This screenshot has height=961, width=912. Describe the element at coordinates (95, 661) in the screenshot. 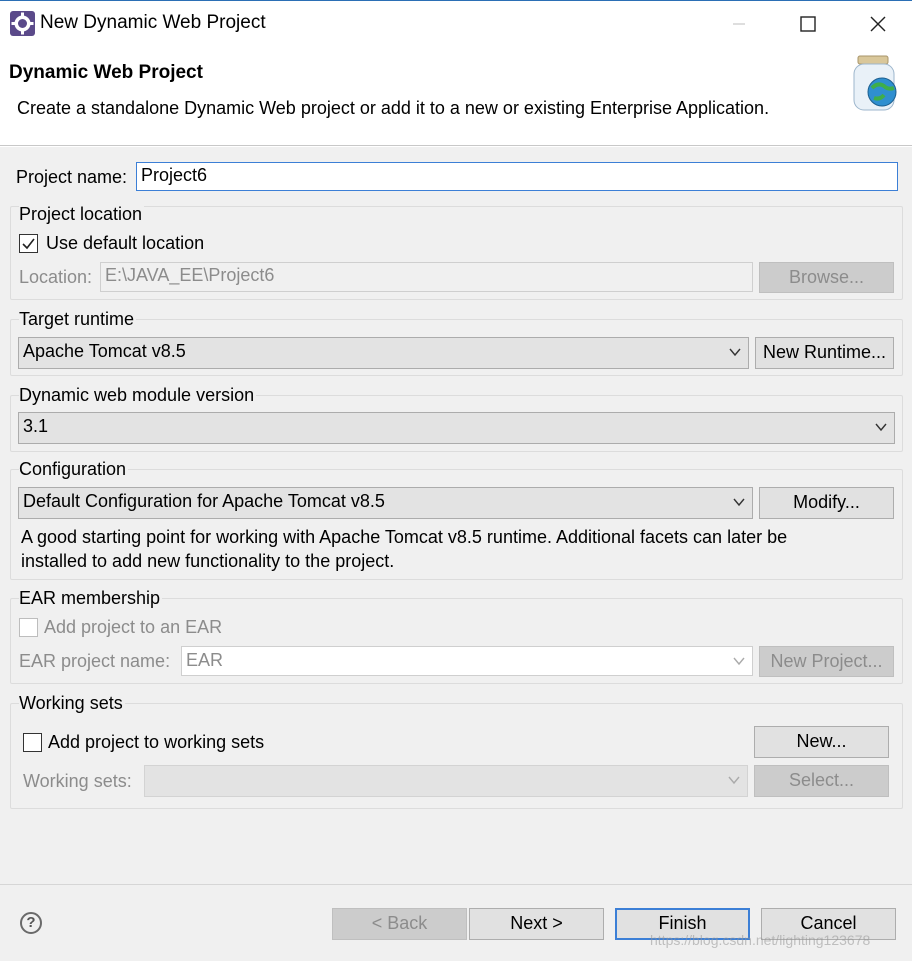

I see `ear-project-name-label: EAR project name:` at that location.